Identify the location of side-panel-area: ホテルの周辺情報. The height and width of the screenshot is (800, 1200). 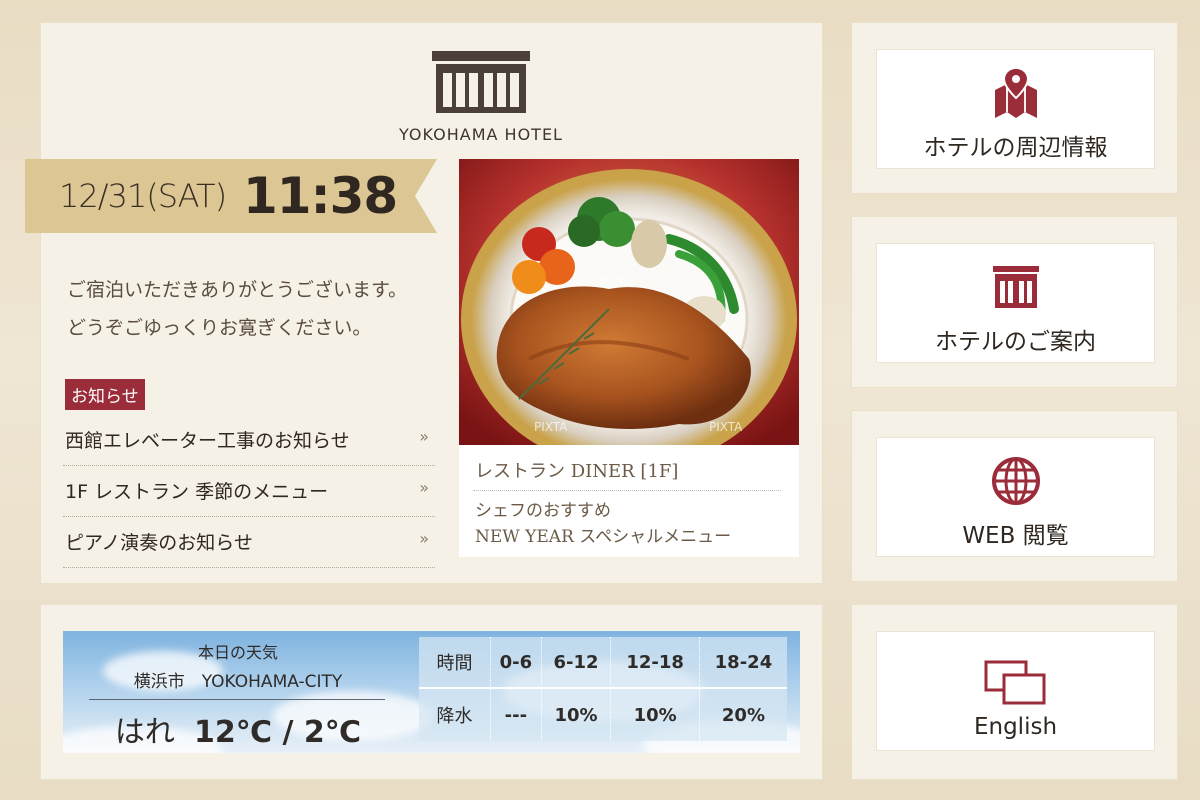
(1014, 108).